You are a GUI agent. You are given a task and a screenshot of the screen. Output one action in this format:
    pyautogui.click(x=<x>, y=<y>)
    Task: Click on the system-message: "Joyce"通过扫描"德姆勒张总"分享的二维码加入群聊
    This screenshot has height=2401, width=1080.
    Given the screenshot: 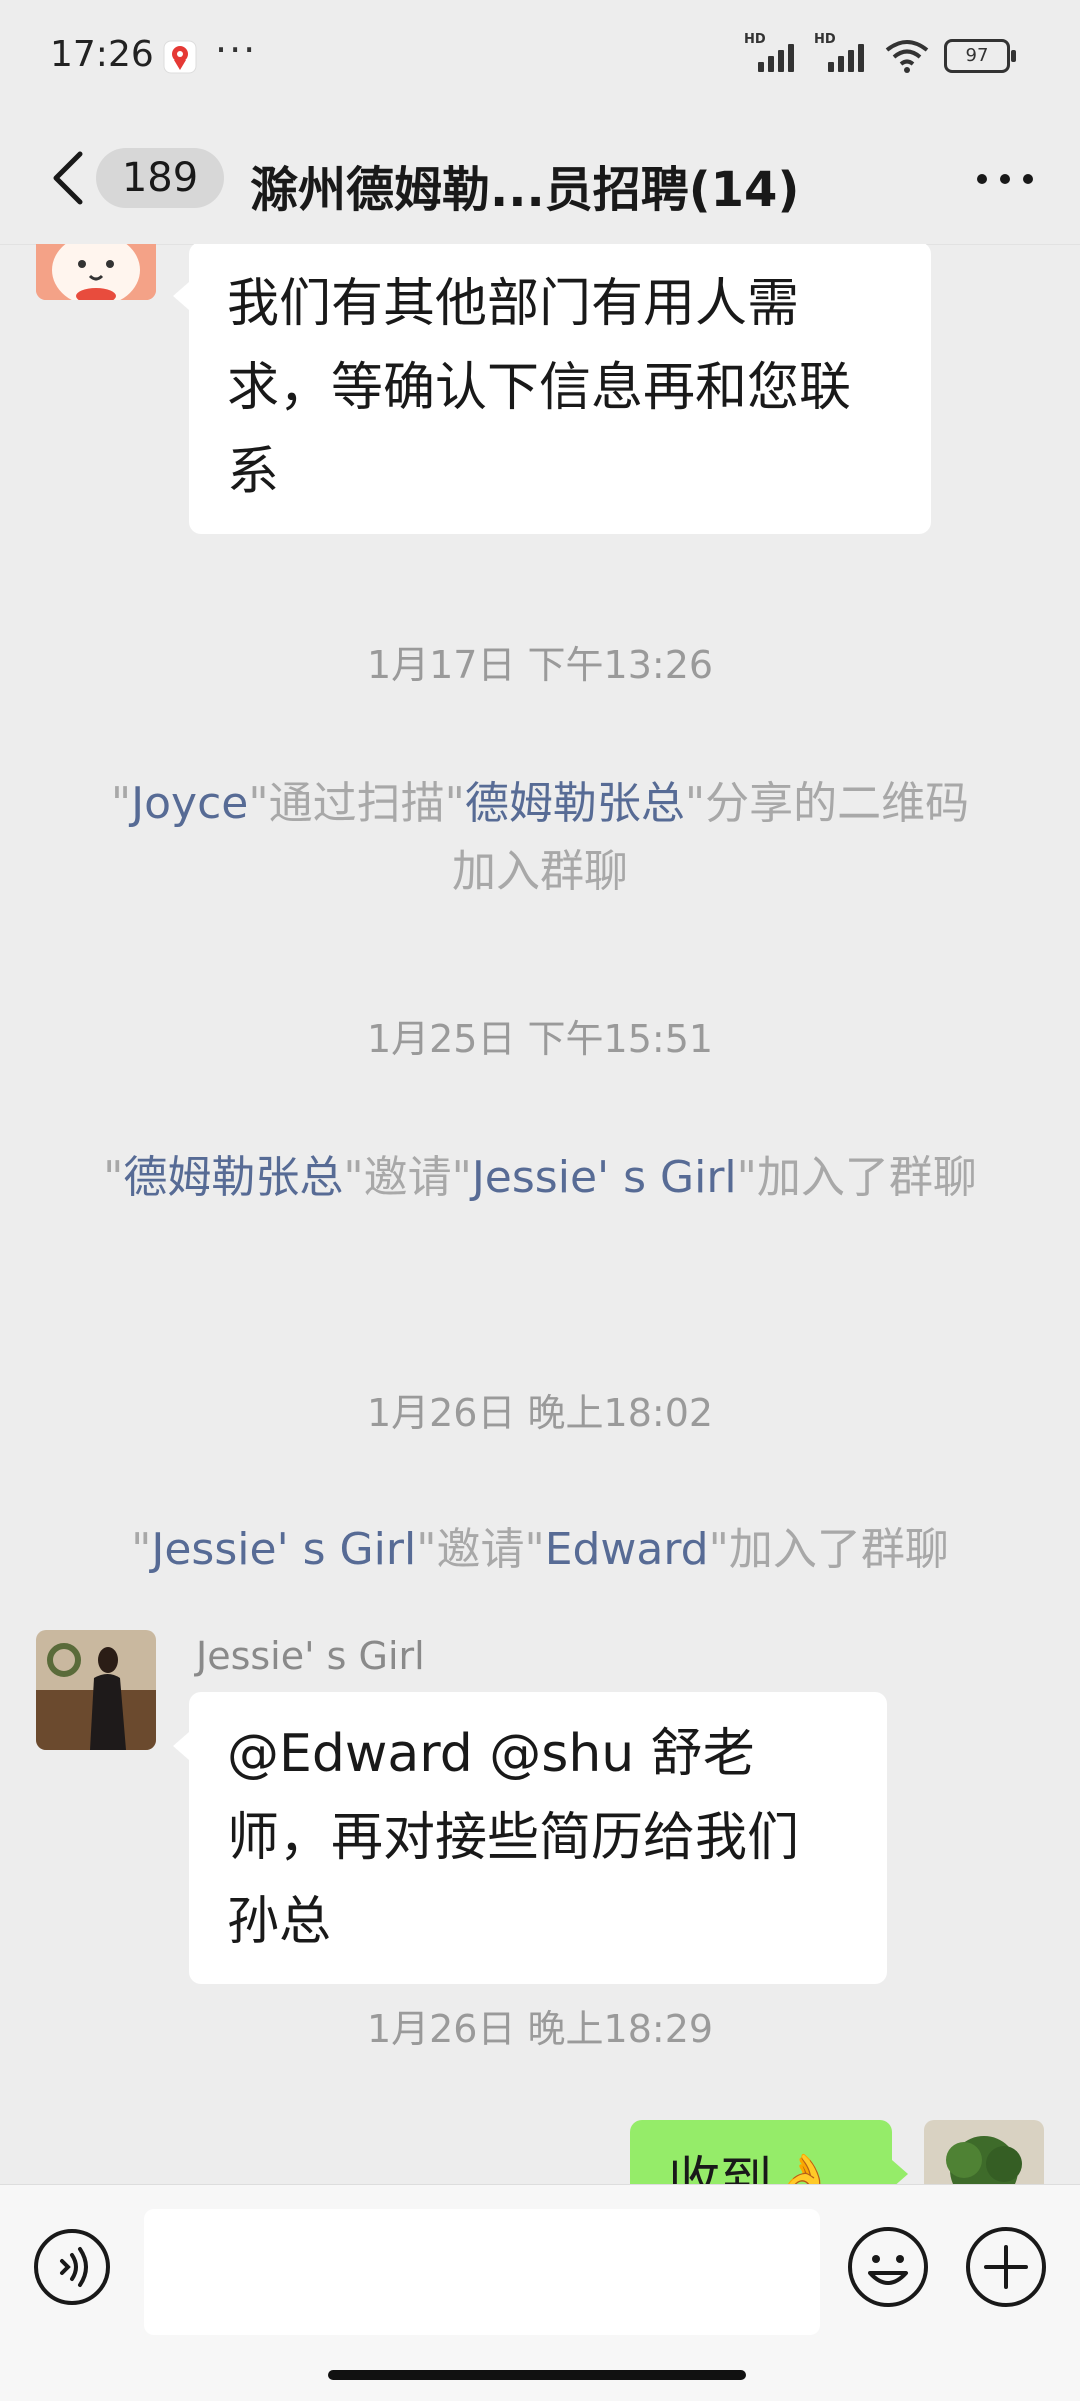 What is the action you would take?
    pyautogui.click(x=540, y=837)
    